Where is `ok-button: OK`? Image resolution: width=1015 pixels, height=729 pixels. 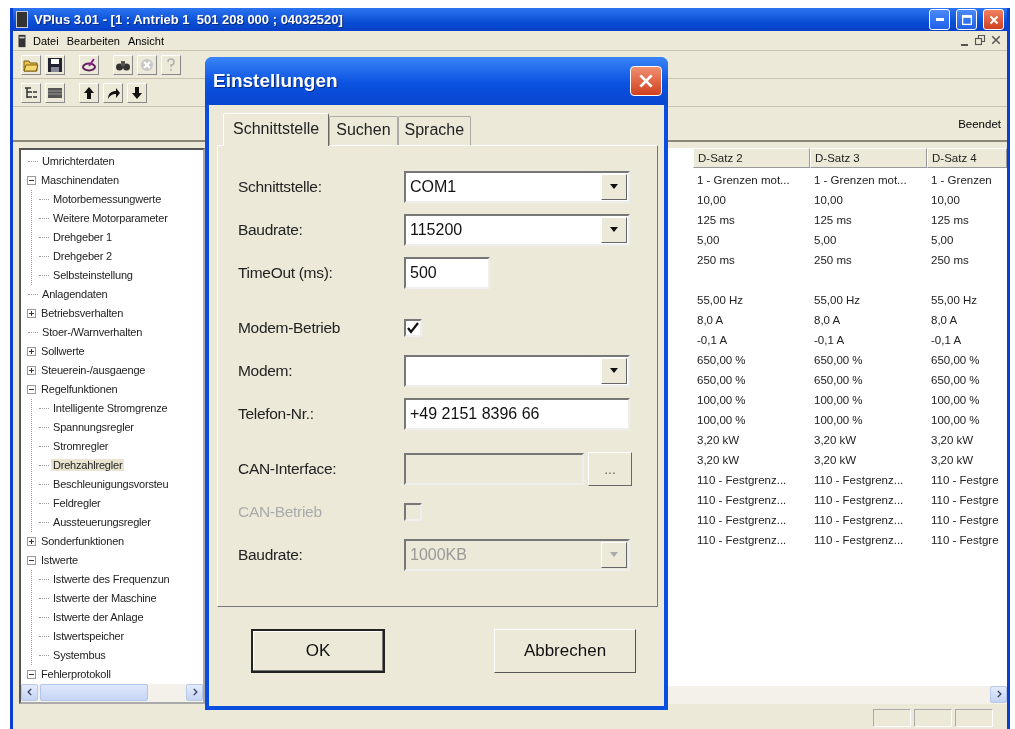 ok-button: OK is located at coordinates (318, 651).